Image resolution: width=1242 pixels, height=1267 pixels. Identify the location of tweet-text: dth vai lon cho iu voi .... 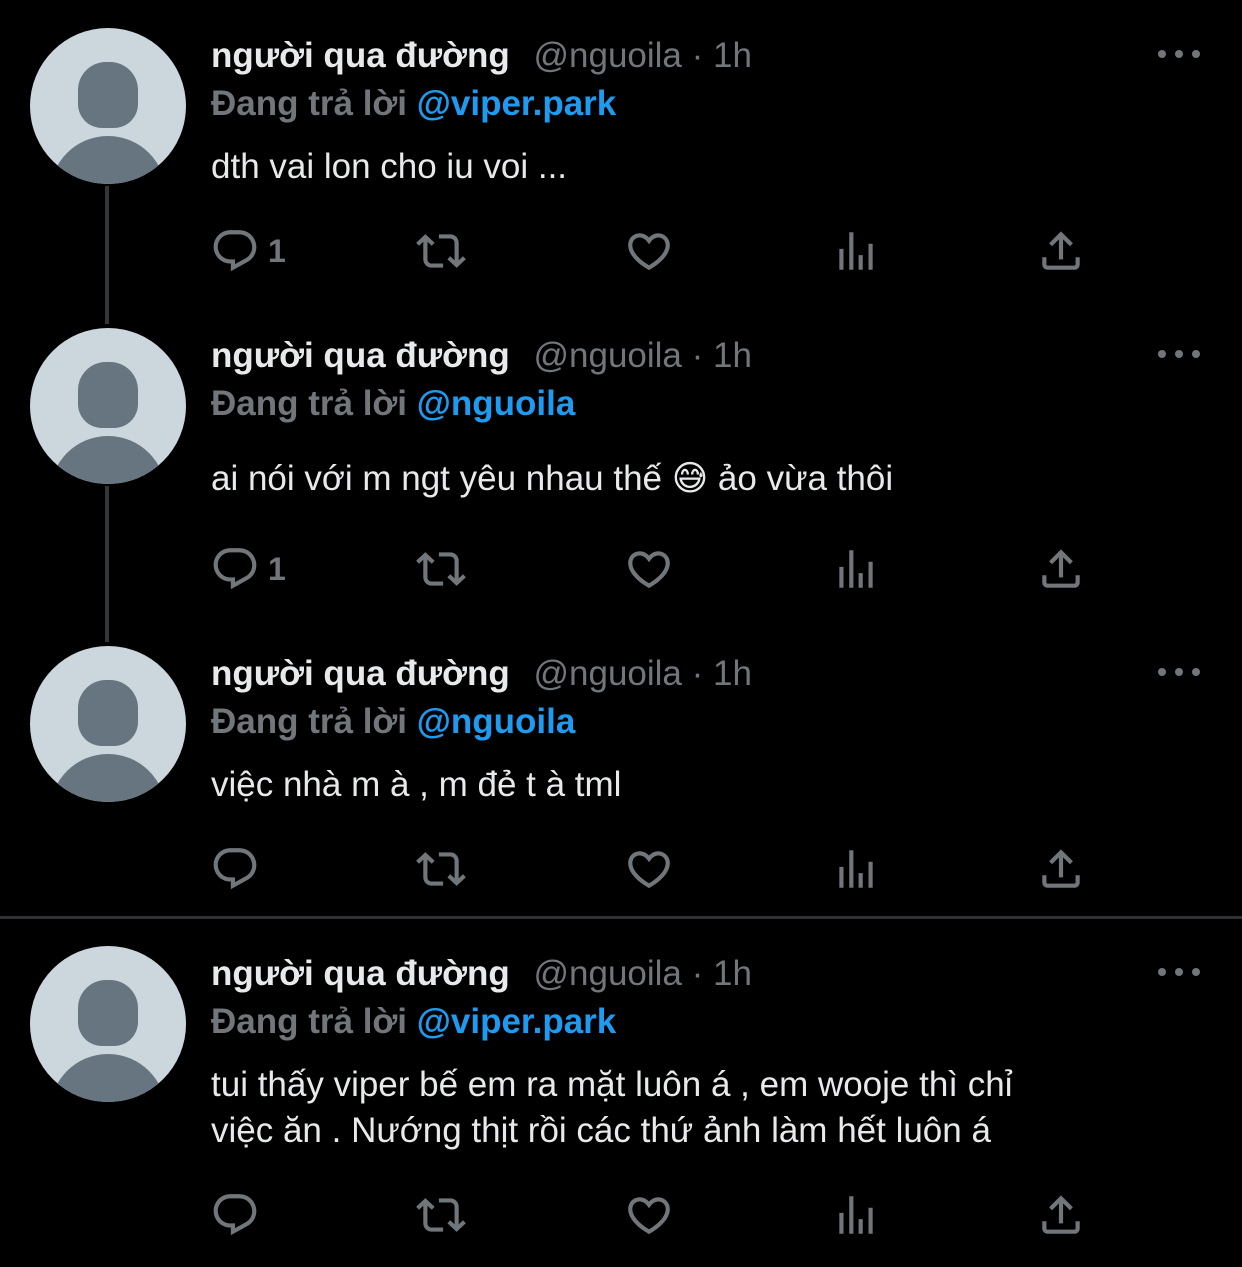
(389, 166).